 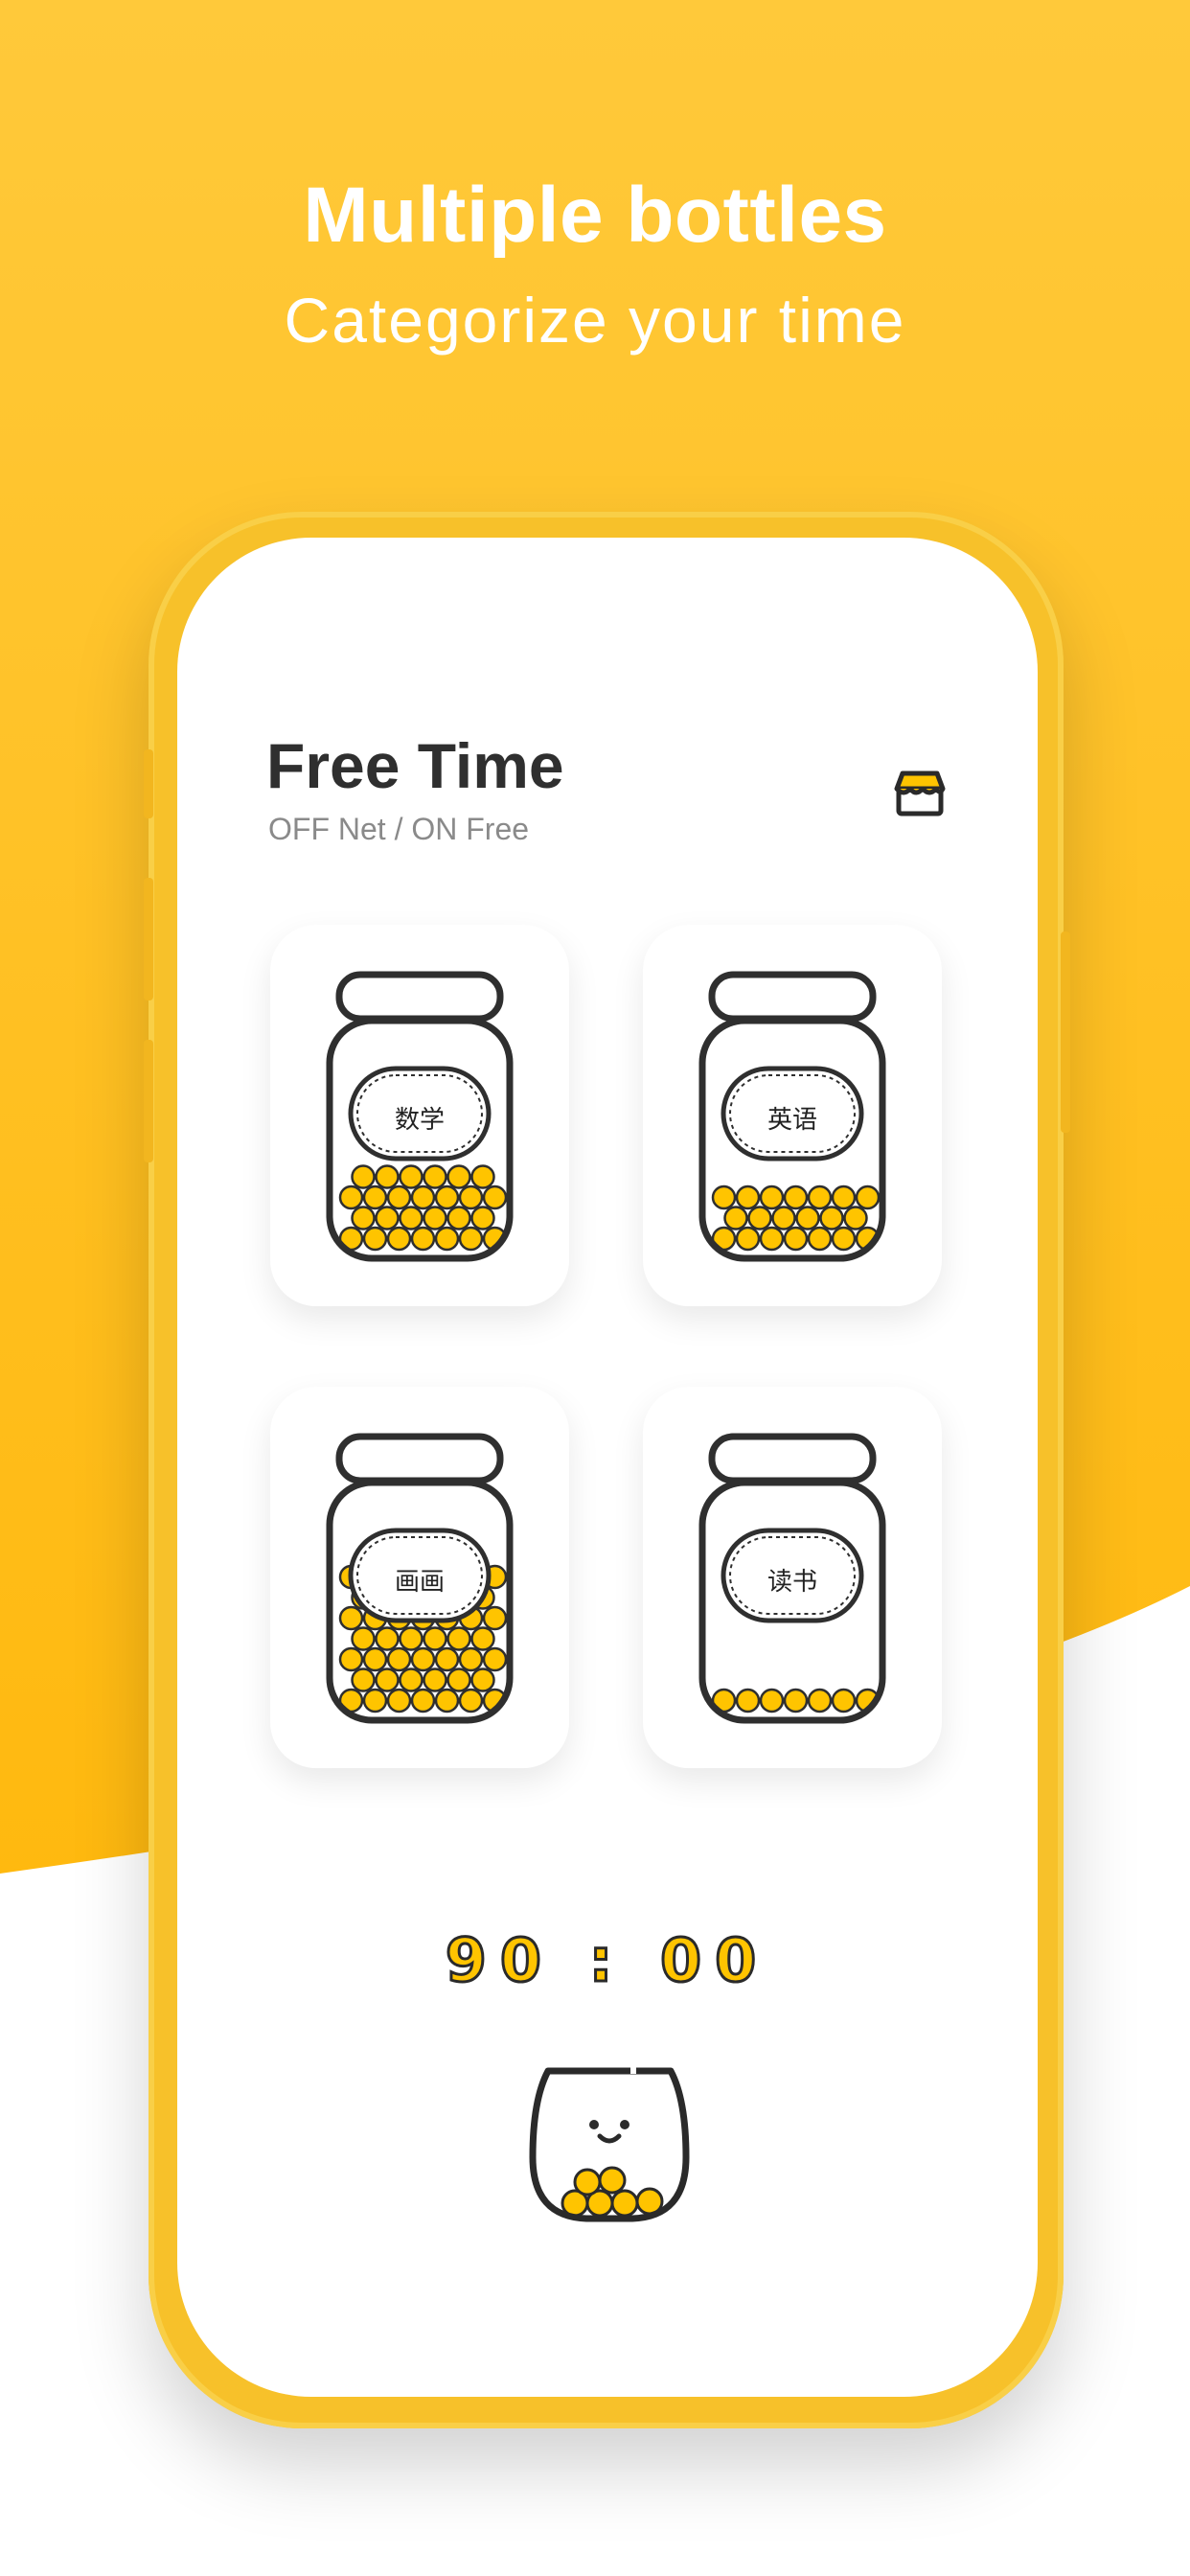 I want to click on bottle-label: 英语, so click(x=792, y=1120).